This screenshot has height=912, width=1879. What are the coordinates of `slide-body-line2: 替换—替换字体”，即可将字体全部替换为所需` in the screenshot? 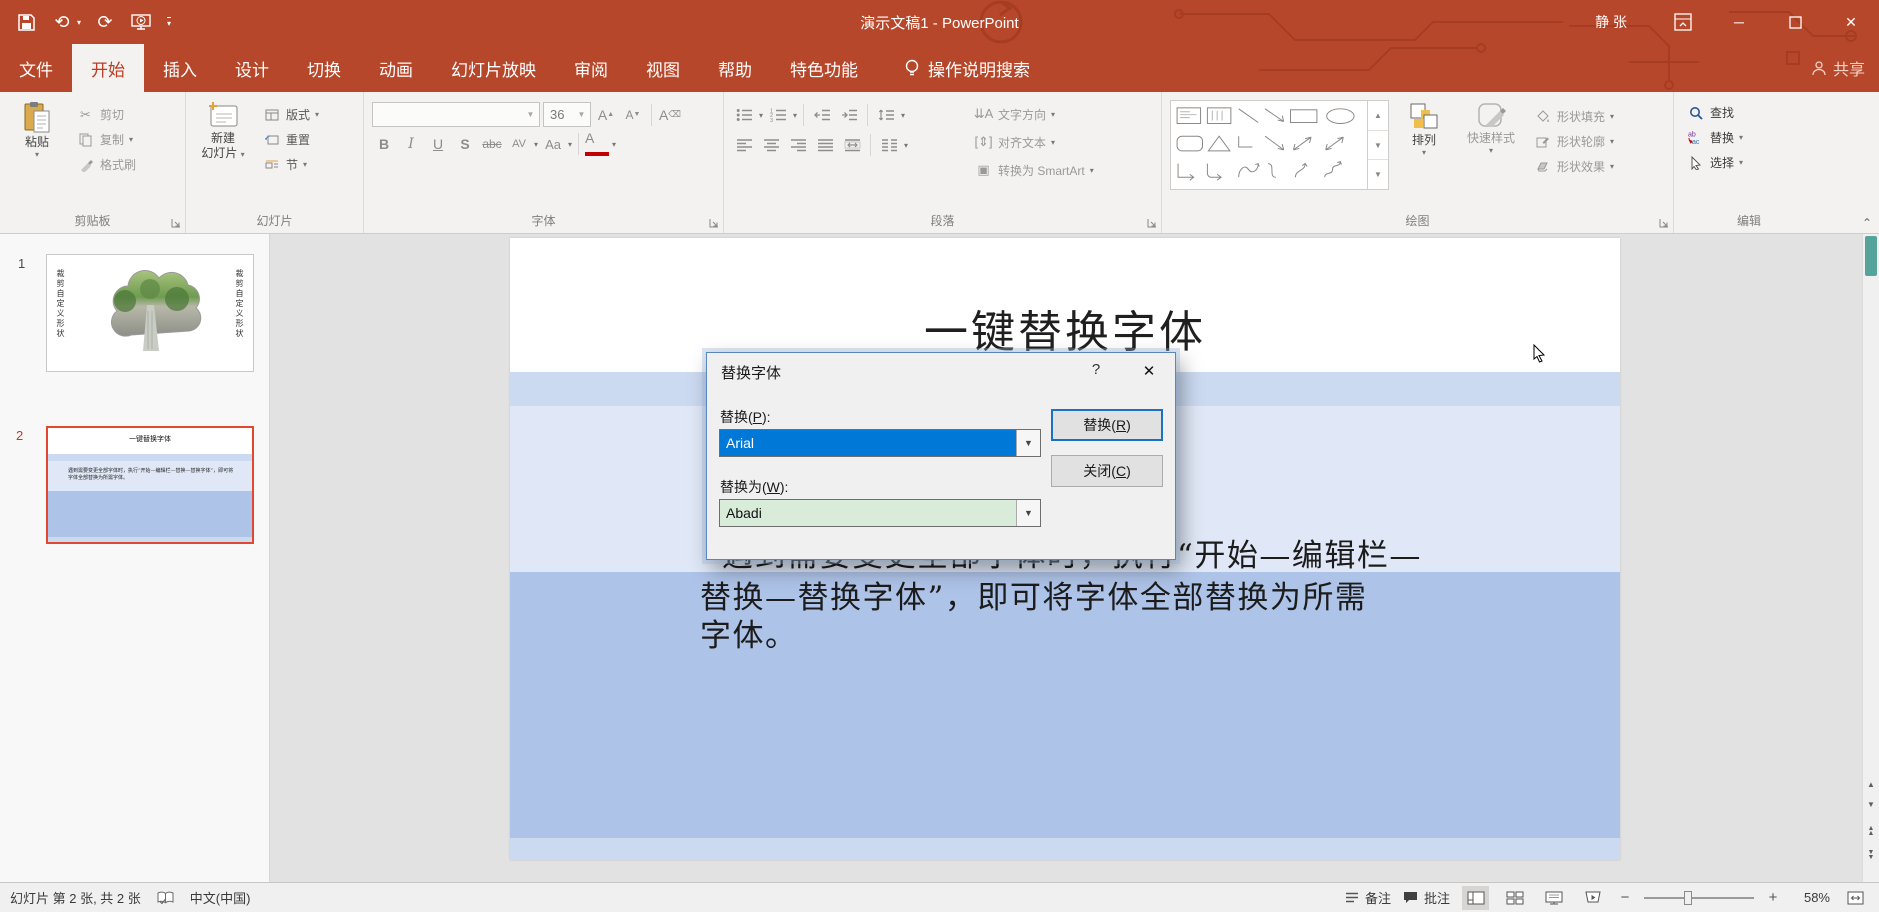 It's located at (1033, 594).